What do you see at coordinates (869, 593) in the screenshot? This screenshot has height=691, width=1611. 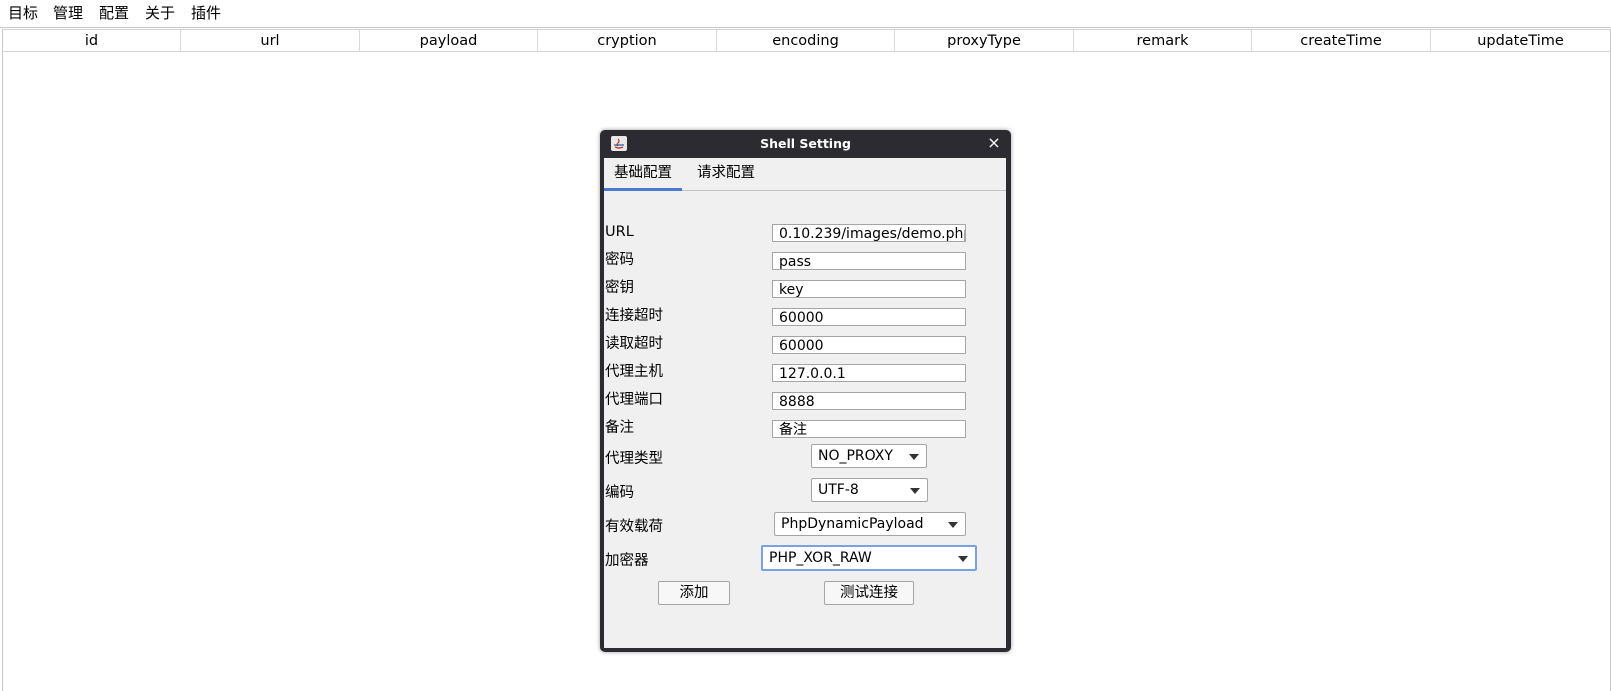 I see `test-connection-button: 测试连接` at bounding box center [869, 593].